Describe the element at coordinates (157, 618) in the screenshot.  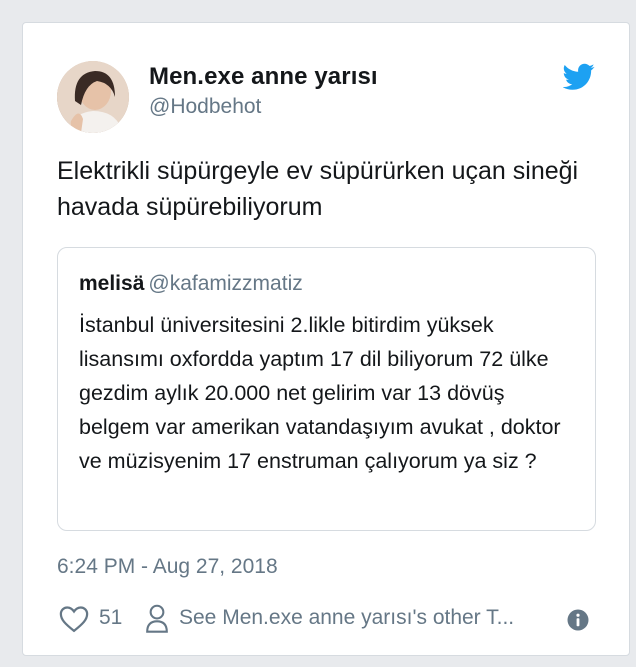
I see `person-icon` at that location.